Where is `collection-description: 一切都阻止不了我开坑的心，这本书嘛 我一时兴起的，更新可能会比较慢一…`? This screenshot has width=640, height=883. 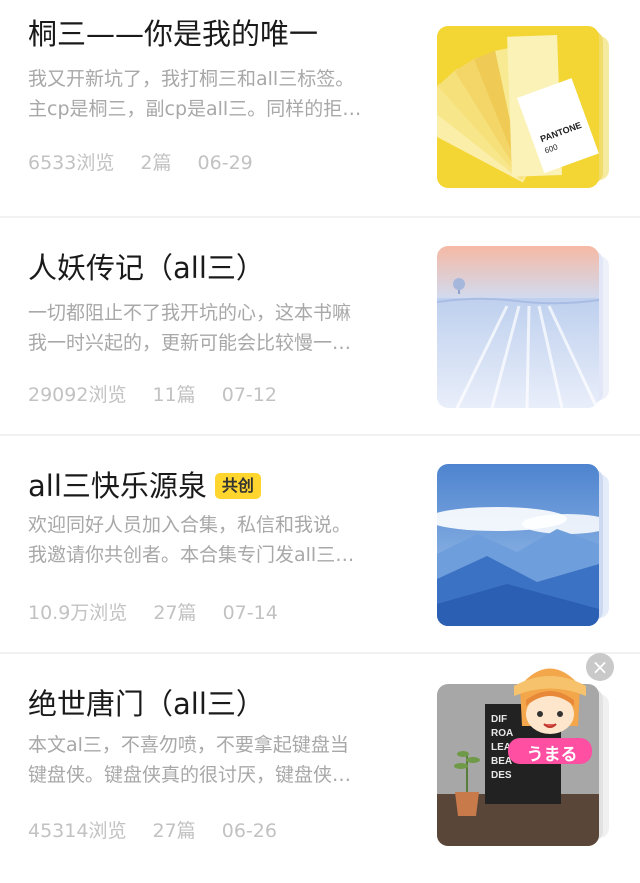 collection-description: 一切都阻止不了我开坑的心，这本书嘛 我一时兴起的，更新可能会比较慢一… is located at coordinates (190, 328).